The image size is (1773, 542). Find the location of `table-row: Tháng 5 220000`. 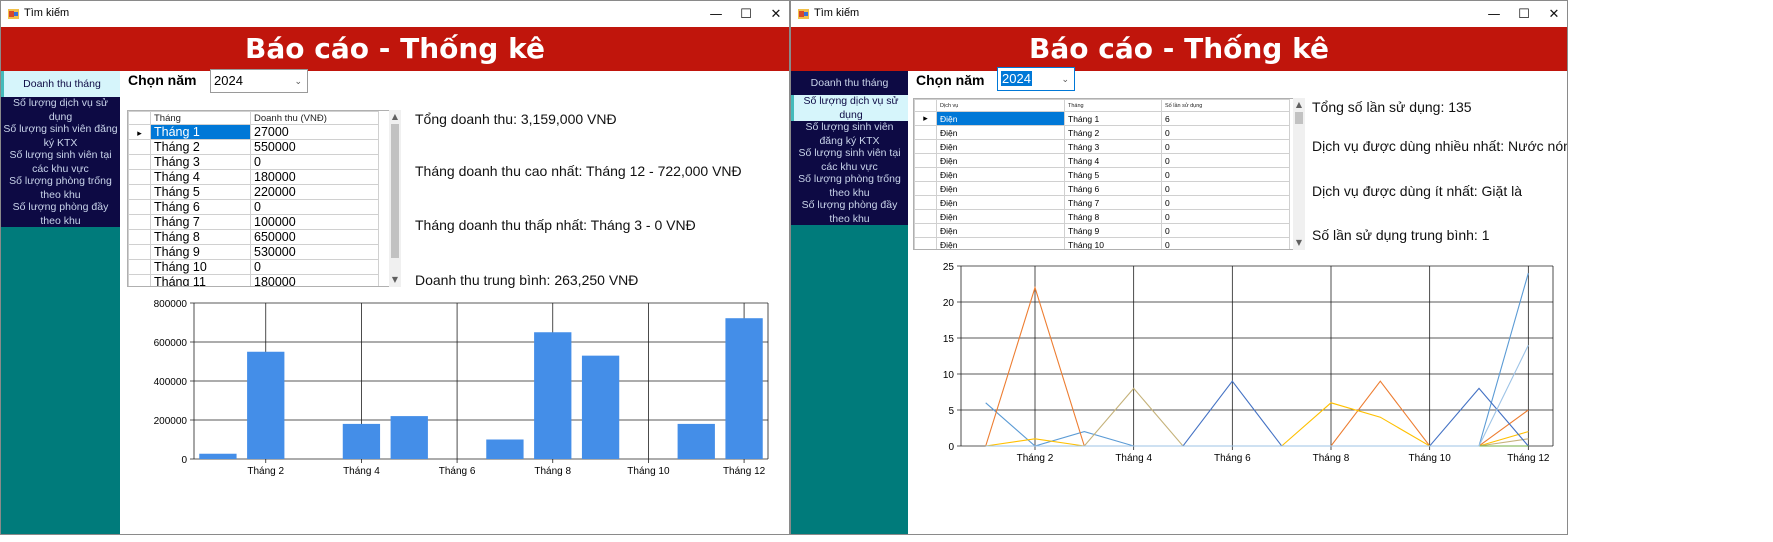

table-row: Tháng 5 220000 is located at coordinates (253, 192).